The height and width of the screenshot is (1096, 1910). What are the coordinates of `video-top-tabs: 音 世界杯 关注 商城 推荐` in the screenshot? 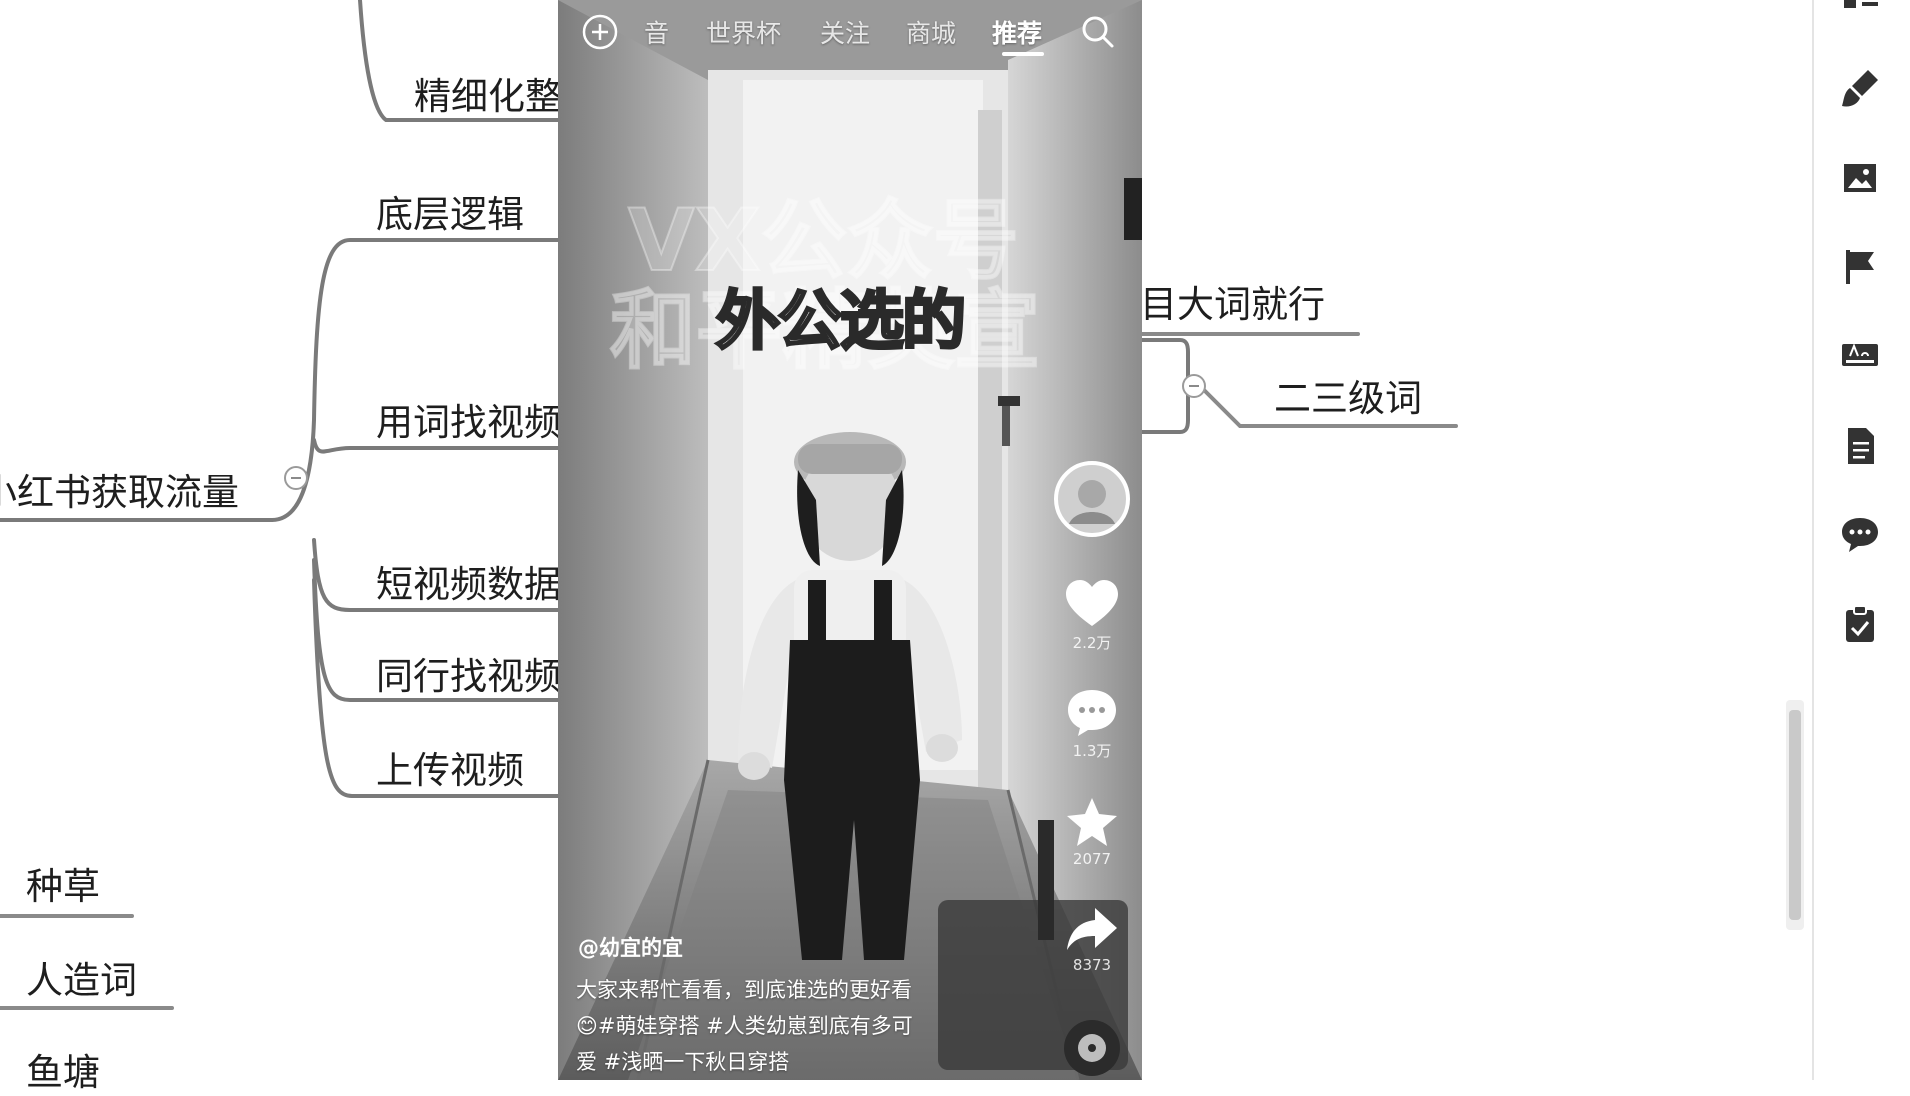 It's located at (850, 32).